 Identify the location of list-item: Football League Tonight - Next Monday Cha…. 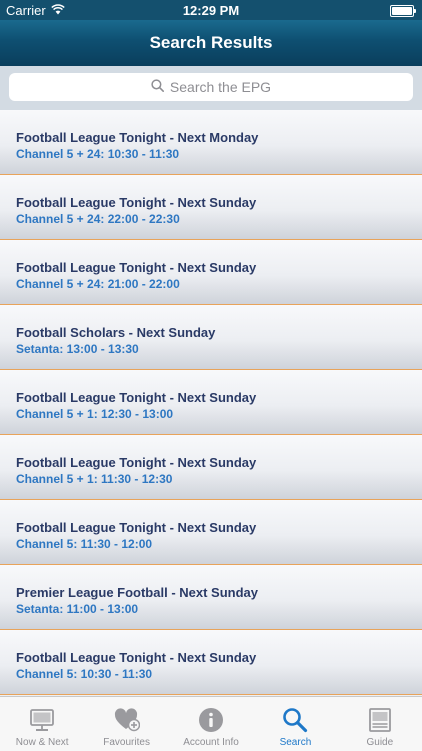
(211, 142).